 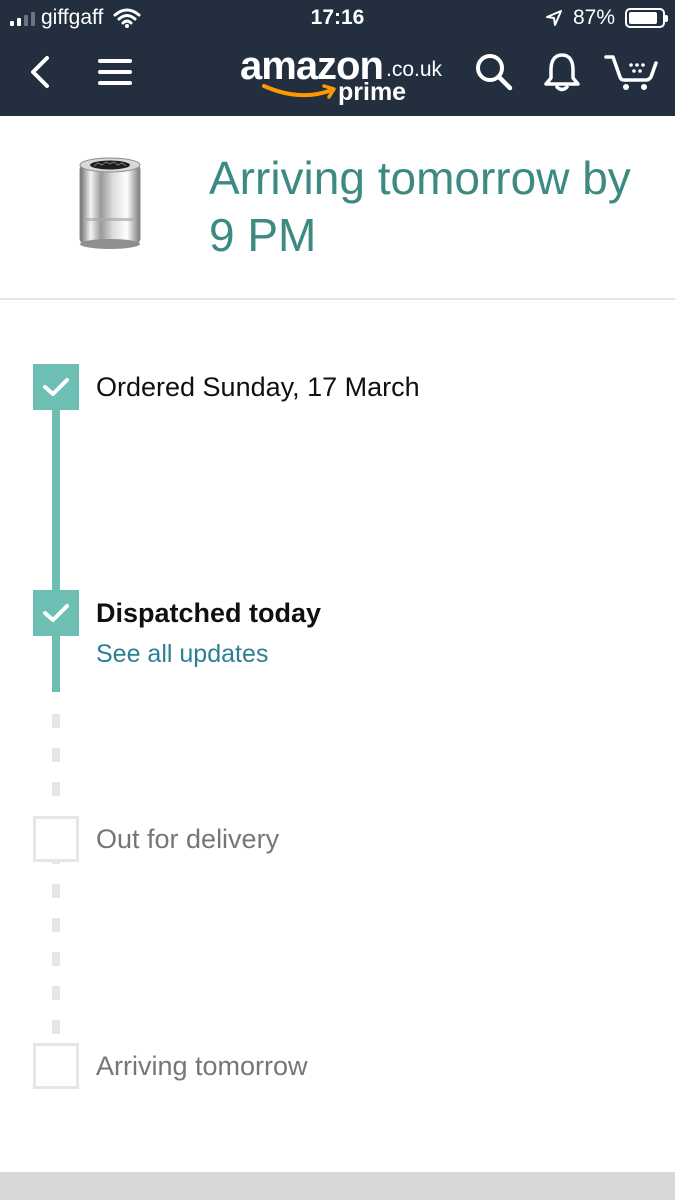 I want to click on pending-line, so click(x=56, y=879).